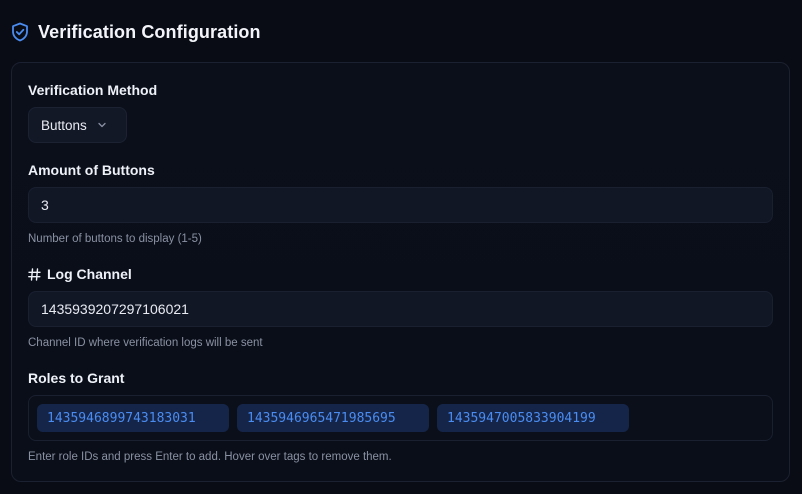  Describe the element at coordinates (133, 418) in the screenshot. I see `role-tag: 1435946899743183031` at that location.